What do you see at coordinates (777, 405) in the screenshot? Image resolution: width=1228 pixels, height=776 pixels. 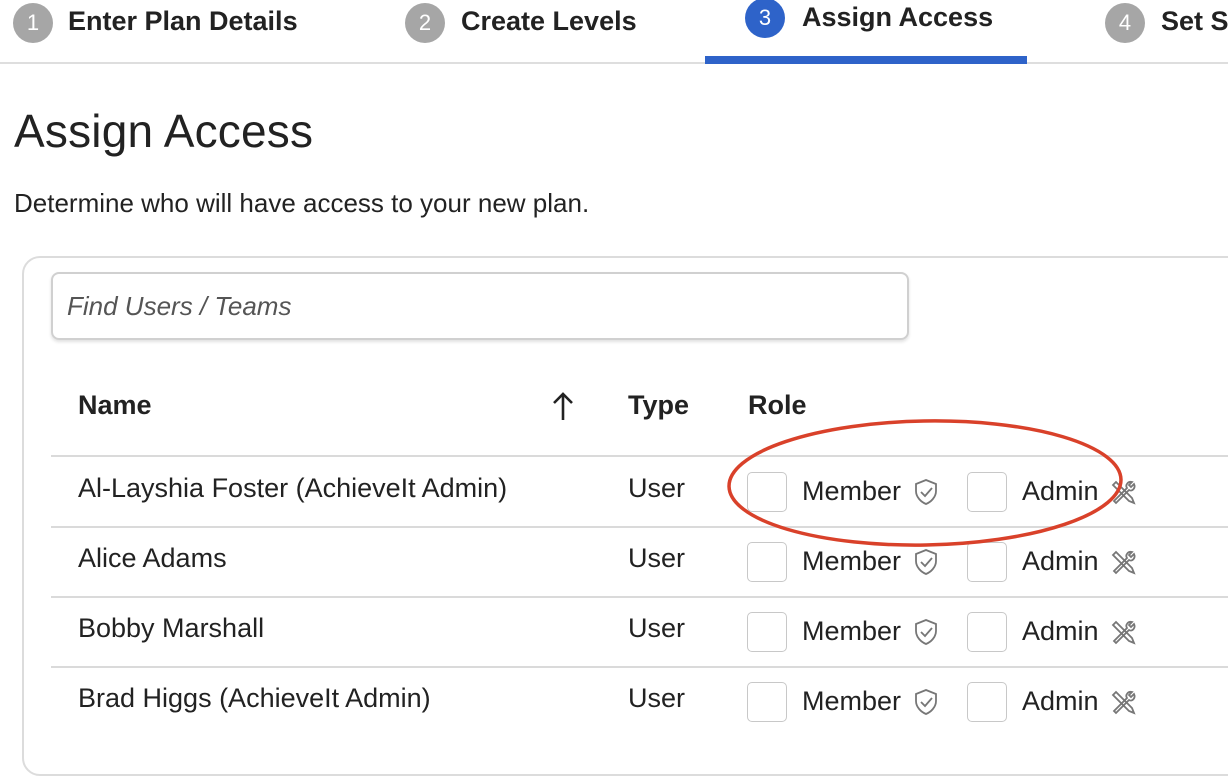 I see `column-header-role: Role` at bounding box center [777, 405].